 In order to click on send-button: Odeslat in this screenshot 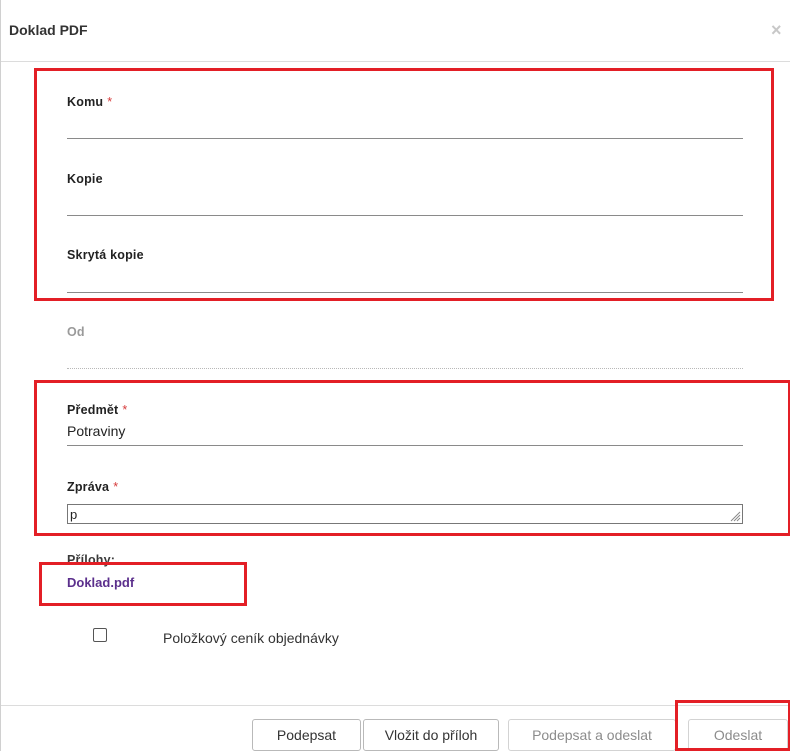, I will do `click(738, 735)`.